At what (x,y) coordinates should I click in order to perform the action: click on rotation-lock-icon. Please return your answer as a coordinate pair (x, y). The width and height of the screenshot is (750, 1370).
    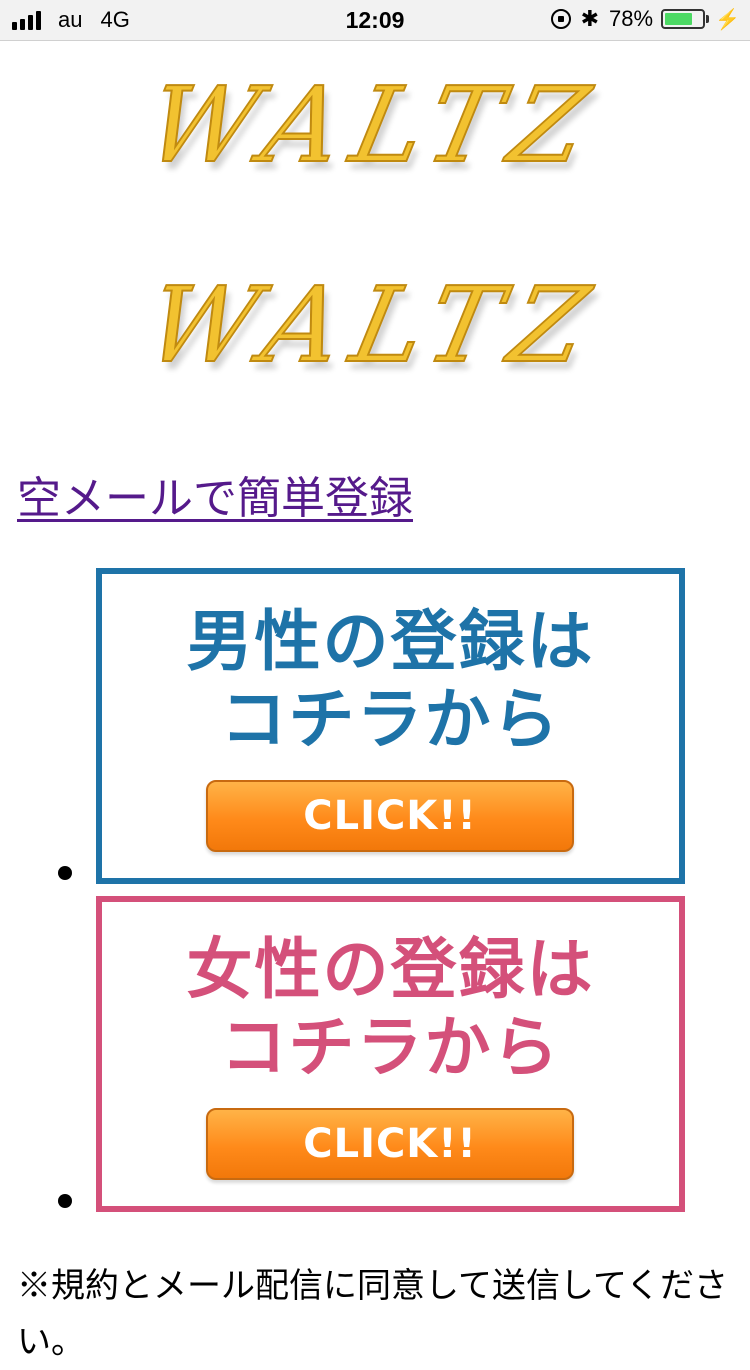
    Looking at the image, I should click on (560, 19).